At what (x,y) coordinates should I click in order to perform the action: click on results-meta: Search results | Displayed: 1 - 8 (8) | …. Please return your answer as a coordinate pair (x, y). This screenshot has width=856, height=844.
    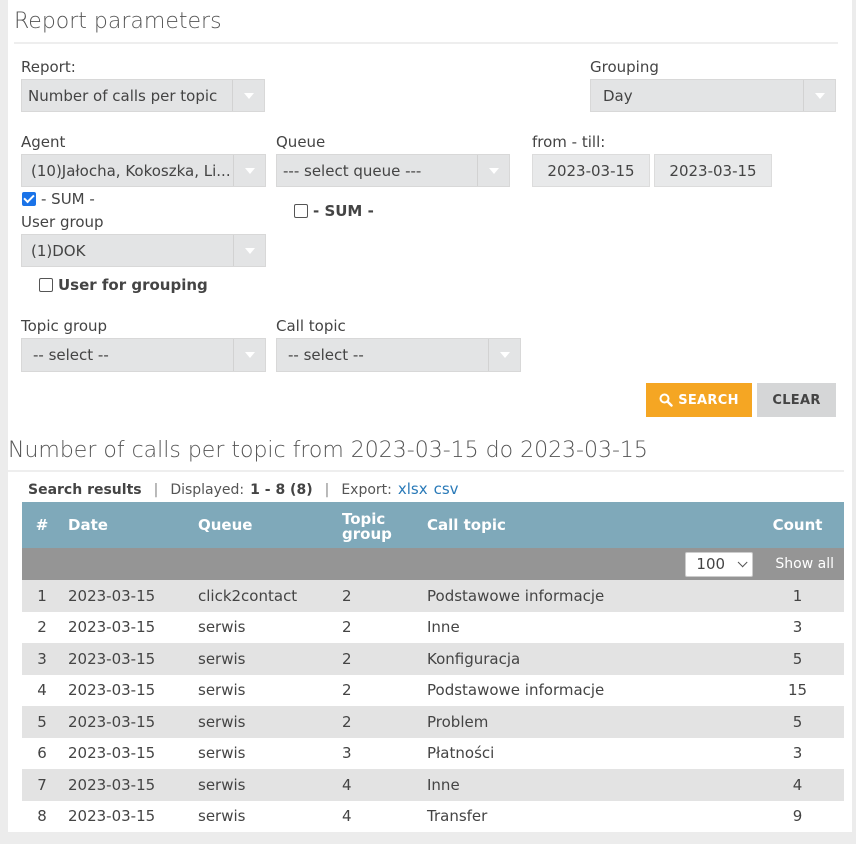
    Looking at the image, I should click on (243, 489).